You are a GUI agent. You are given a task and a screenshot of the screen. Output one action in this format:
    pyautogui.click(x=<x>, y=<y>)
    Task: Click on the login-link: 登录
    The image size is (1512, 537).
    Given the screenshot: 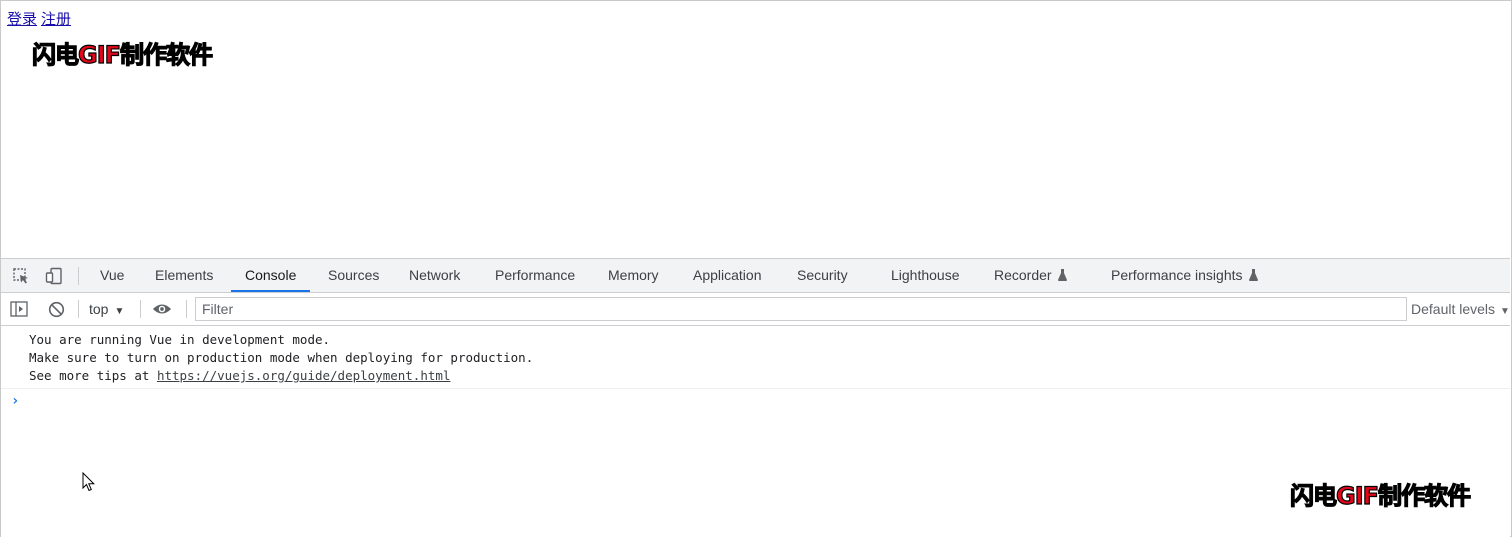 What is the action you would take?
    pyautogui.click(x=22, y=19)
    